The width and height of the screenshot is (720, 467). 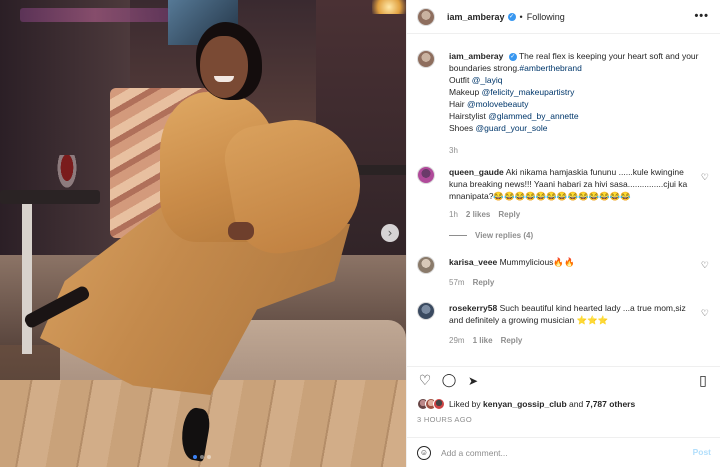 I want to click on comment-username: rosekerry58, so click(x=473, y=308).